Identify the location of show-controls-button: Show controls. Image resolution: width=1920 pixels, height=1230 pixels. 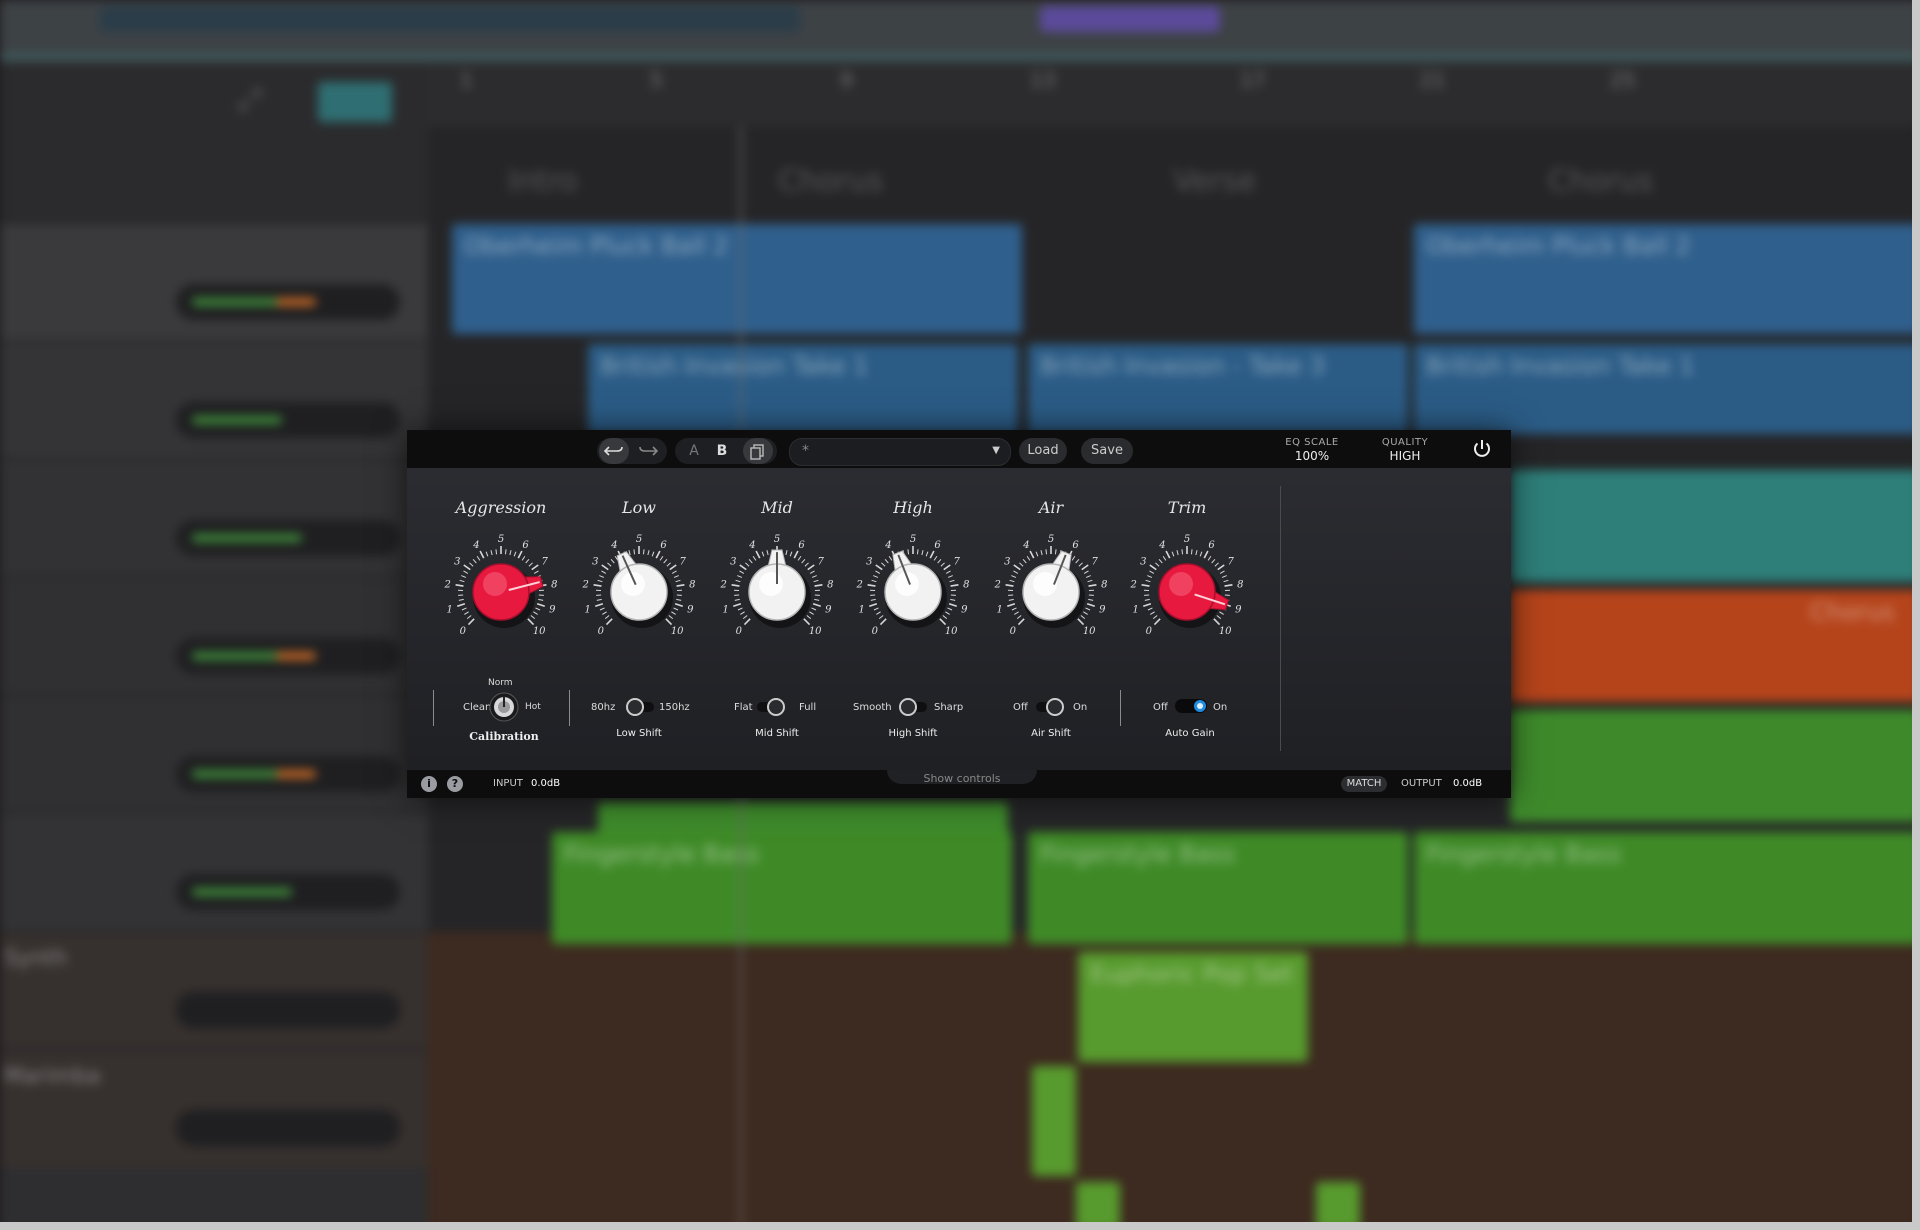
(962, 777).